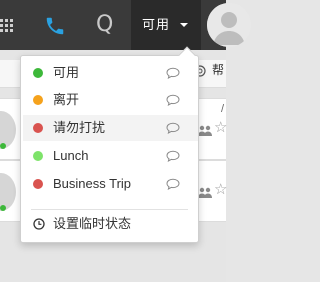 This screenshot has width=320, height=282. Describe the element at coordinates (109, 209) in the screenshot. I see `menu-divider` at that location.